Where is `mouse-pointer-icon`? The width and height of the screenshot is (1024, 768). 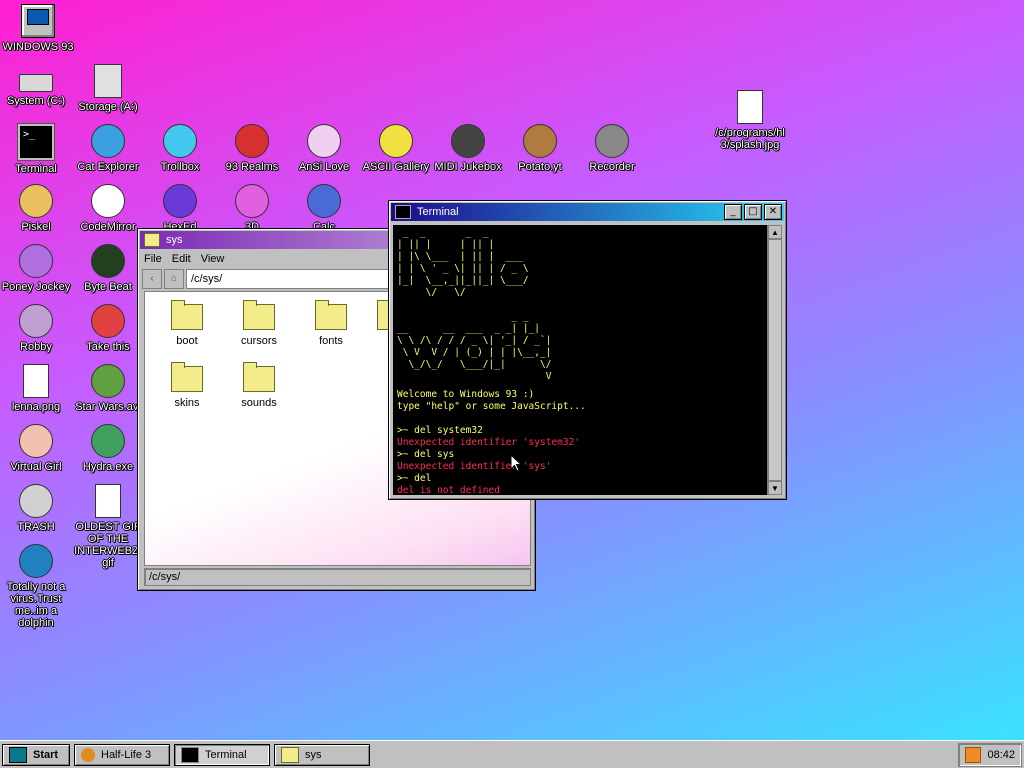 mouse-pointer-icon is located at coordinates (517, 463).